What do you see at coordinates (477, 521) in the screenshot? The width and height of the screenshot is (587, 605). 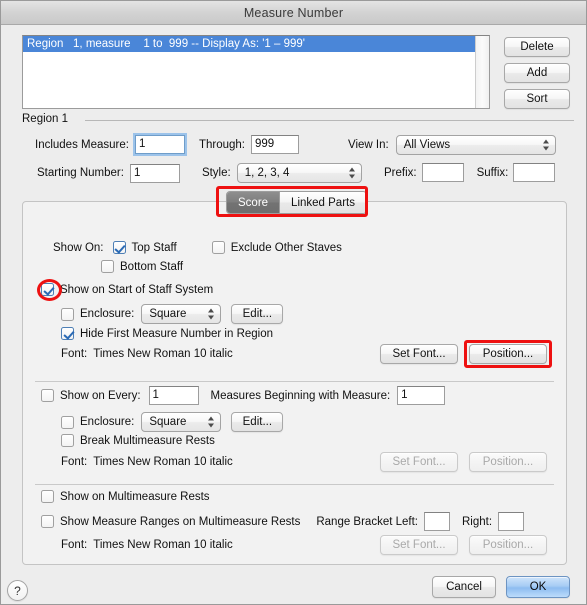 I see `range-bracket-right-label: Right:` at bounding box center [477, 521].